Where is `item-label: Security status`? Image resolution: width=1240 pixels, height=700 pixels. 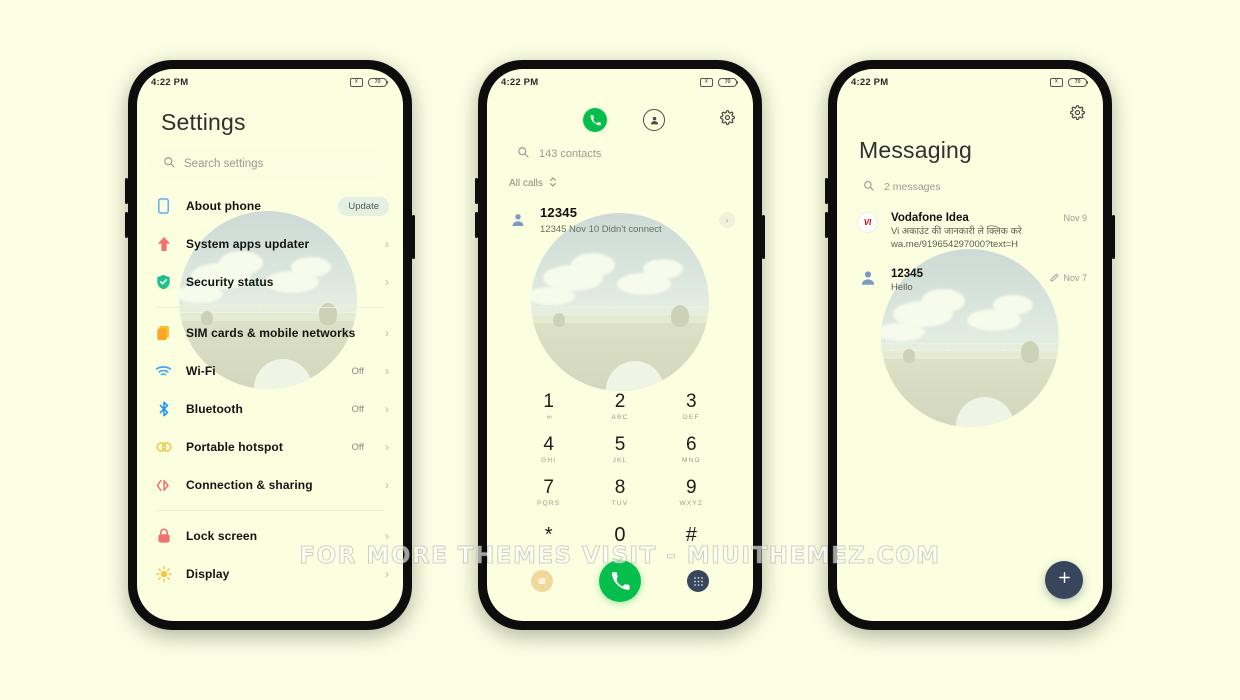
item-label: Security status is located at coordinates (230, 282).